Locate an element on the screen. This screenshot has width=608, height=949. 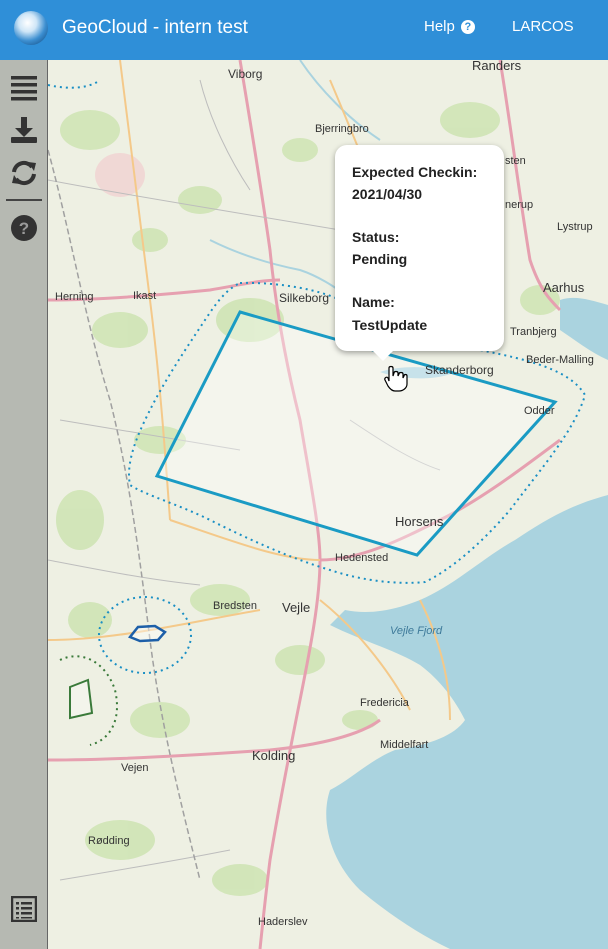
app-title: GeoCloud - intern test is located at coordinates (155, 28).